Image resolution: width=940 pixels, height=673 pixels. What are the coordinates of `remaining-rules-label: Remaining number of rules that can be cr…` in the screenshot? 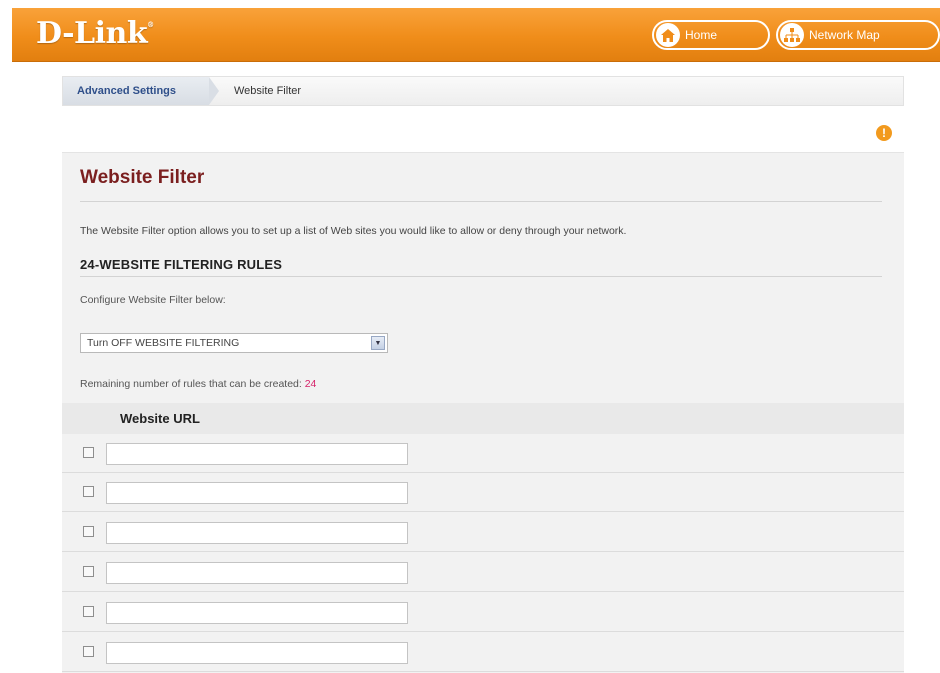 It's located at (191, 384).